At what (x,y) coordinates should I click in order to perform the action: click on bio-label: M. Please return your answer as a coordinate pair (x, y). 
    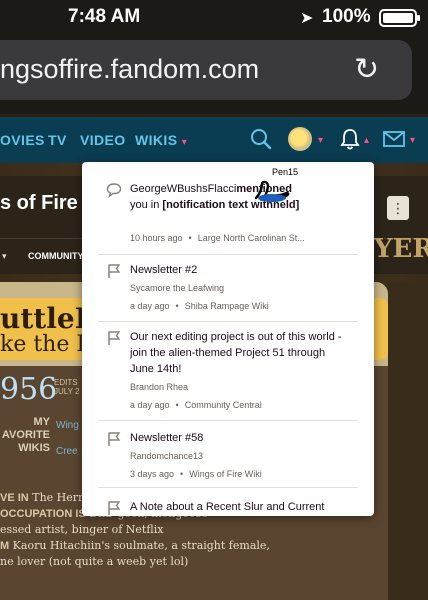
    Looking at the image, I should click on (5, 546).